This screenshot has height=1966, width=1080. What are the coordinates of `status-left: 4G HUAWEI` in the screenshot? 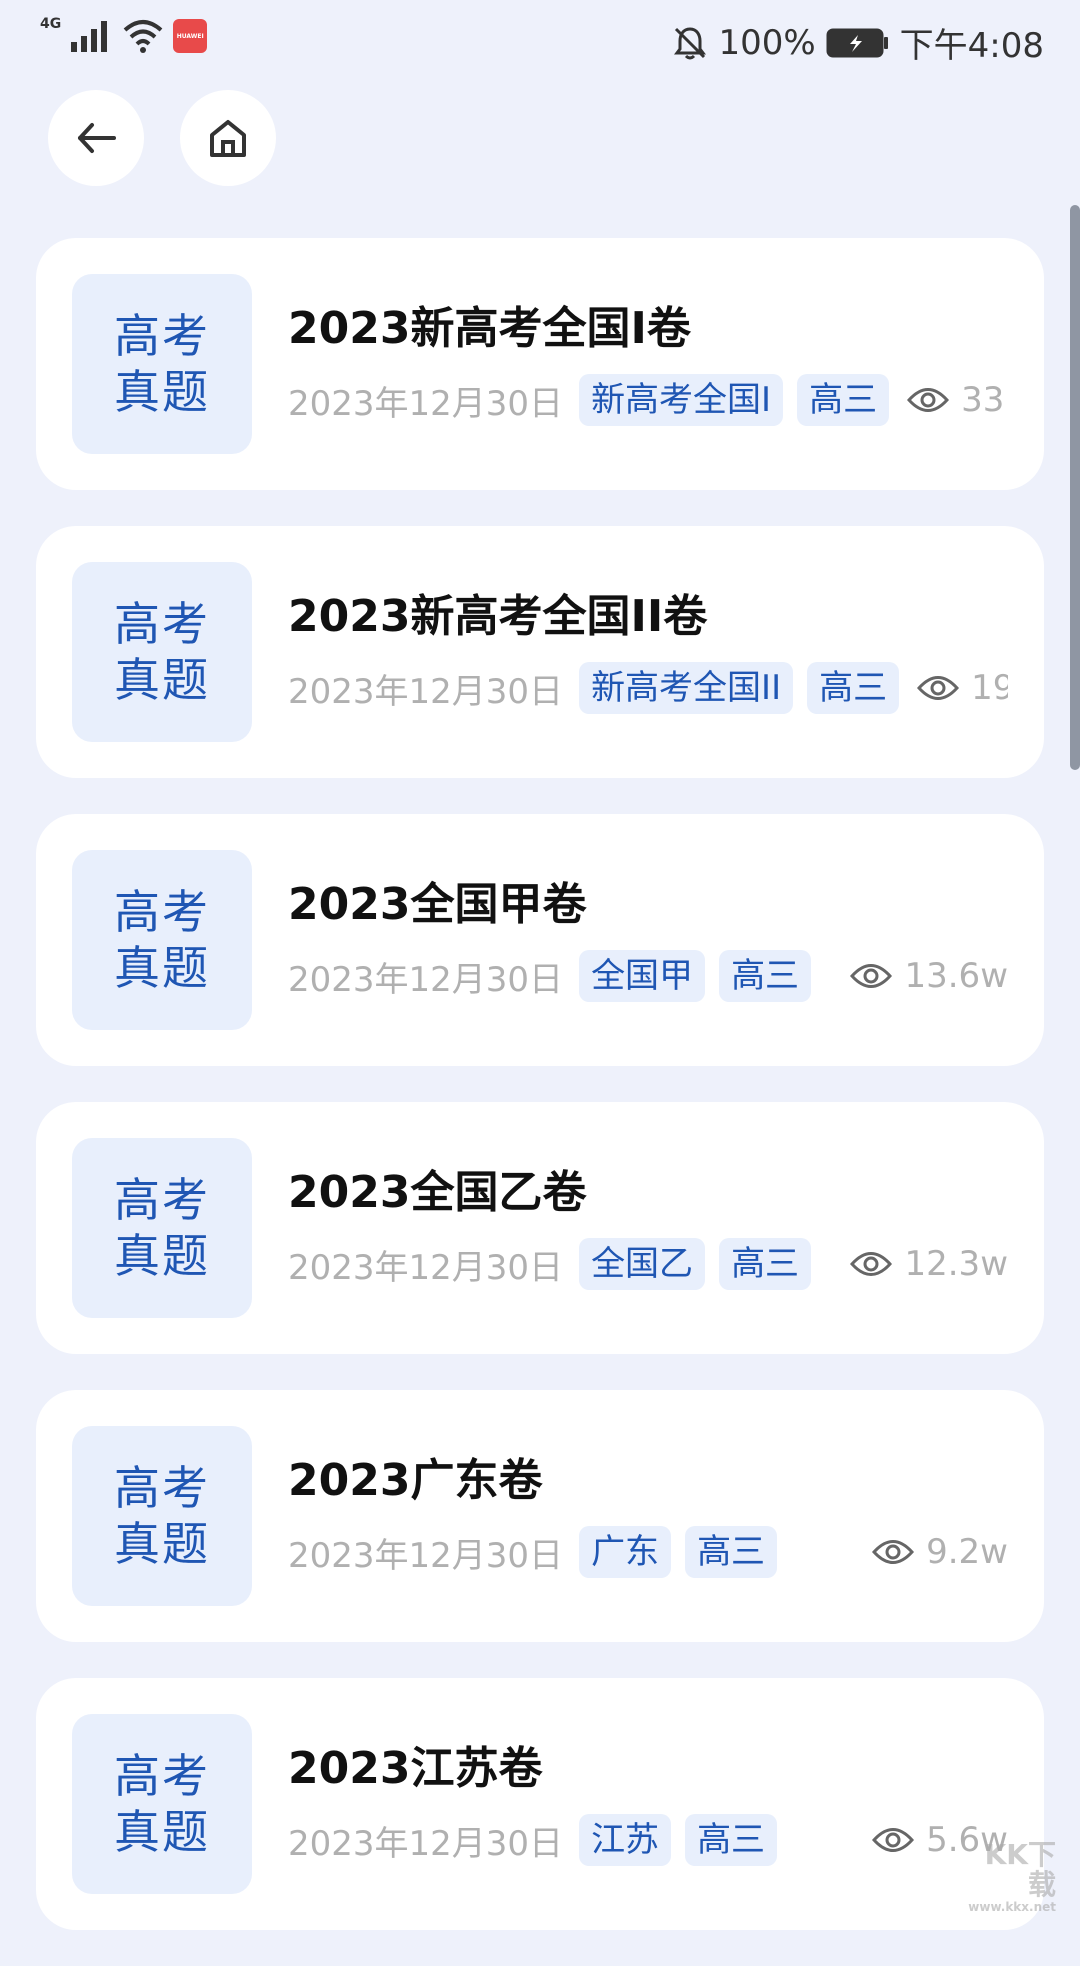 It's located at (124, 35).